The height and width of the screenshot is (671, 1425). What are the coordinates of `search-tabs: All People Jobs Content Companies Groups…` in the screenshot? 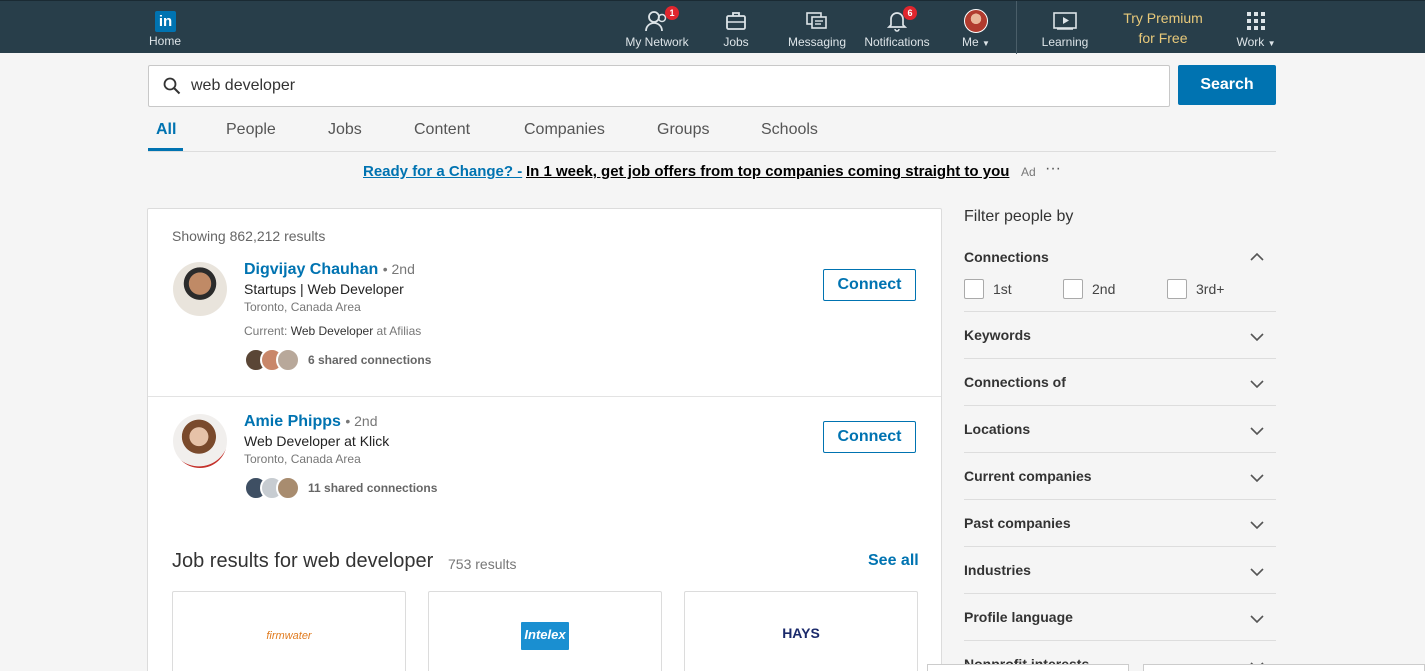 It's located at (712, 135).